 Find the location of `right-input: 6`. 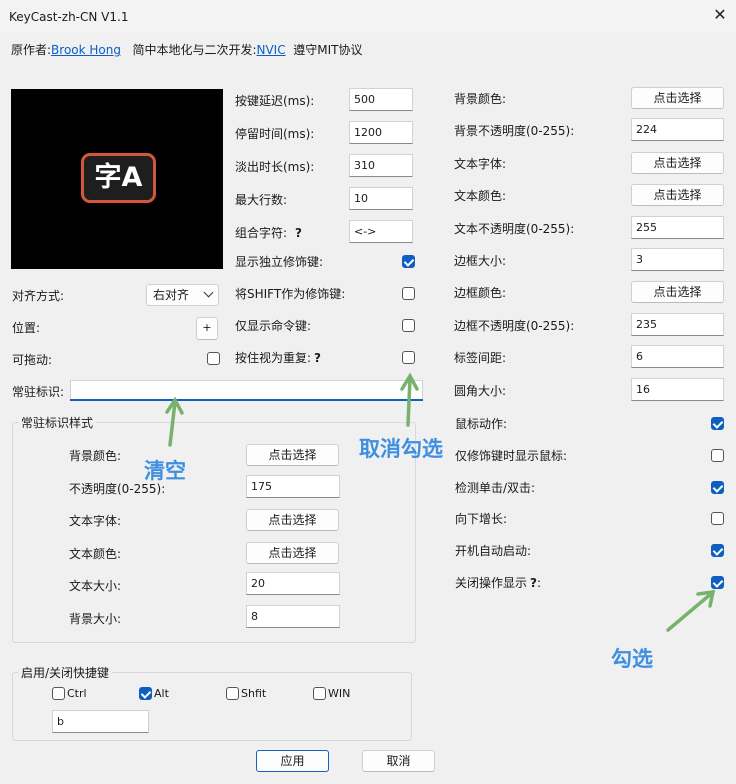

right-input: 6 is located at coordinates (677, 357).